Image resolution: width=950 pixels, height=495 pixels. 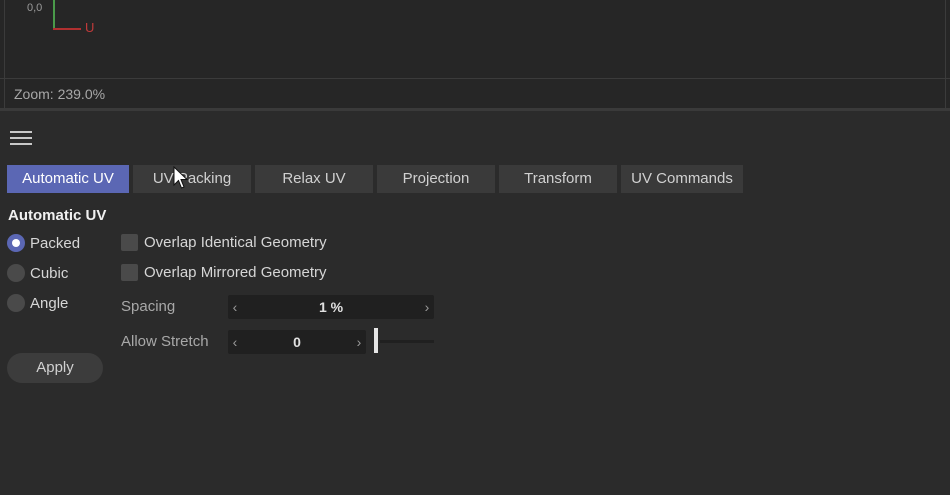 I want to click on option-label: Overlap Mirrored Geometry, so click(x=235, y=272).